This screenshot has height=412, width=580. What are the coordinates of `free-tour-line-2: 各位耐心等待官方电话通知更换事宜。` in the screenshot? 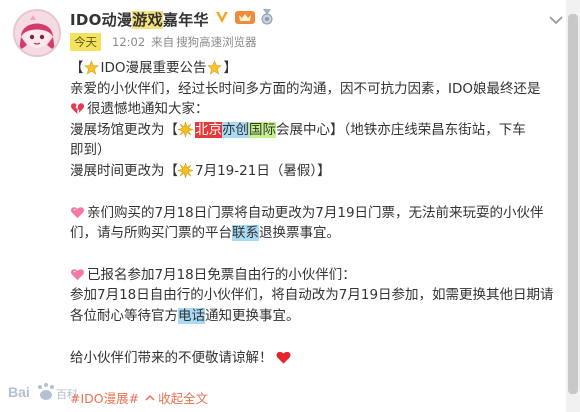 It's located at (185, 315).